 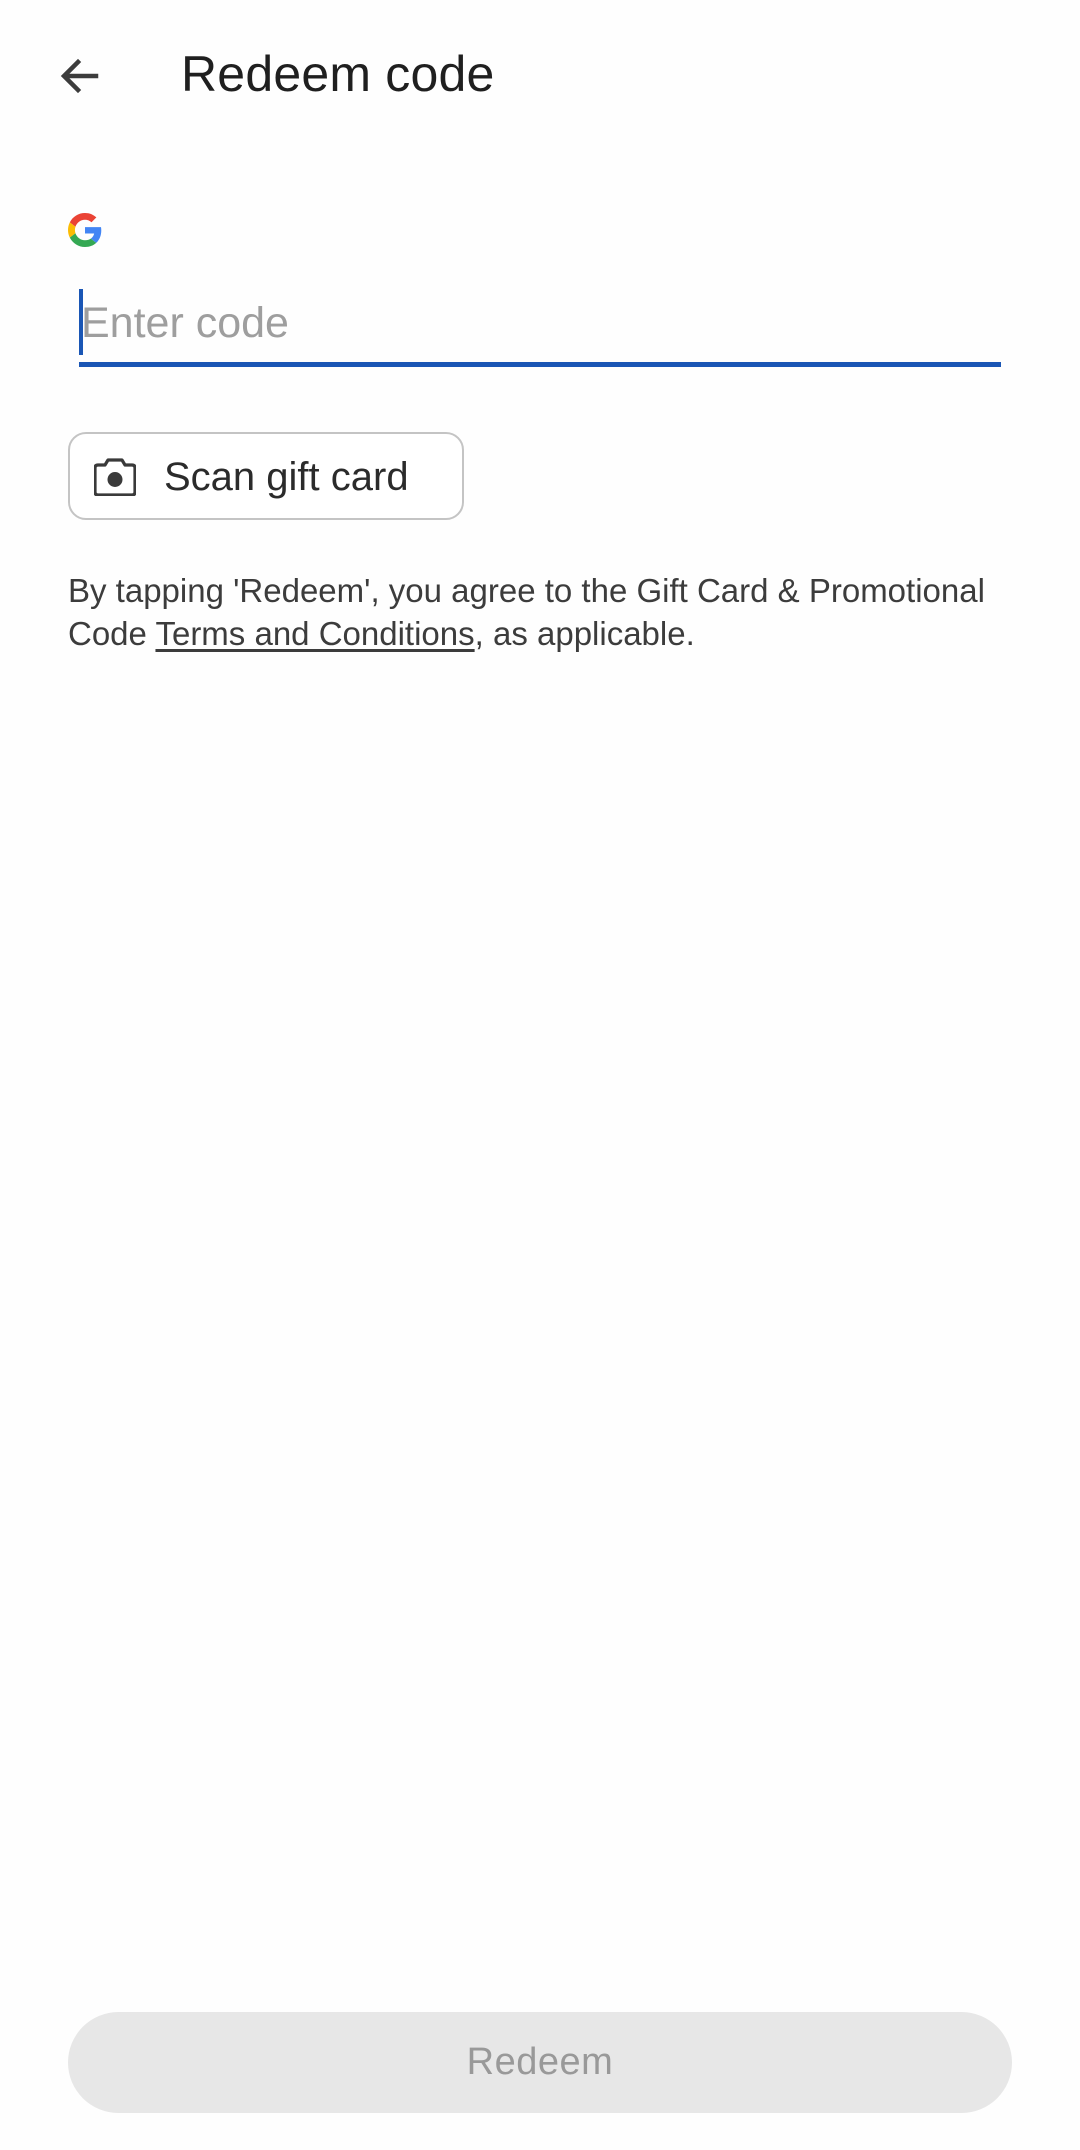 I want to click on scan-gift-card-button: Scan gift card, so click(x=266, y=476).